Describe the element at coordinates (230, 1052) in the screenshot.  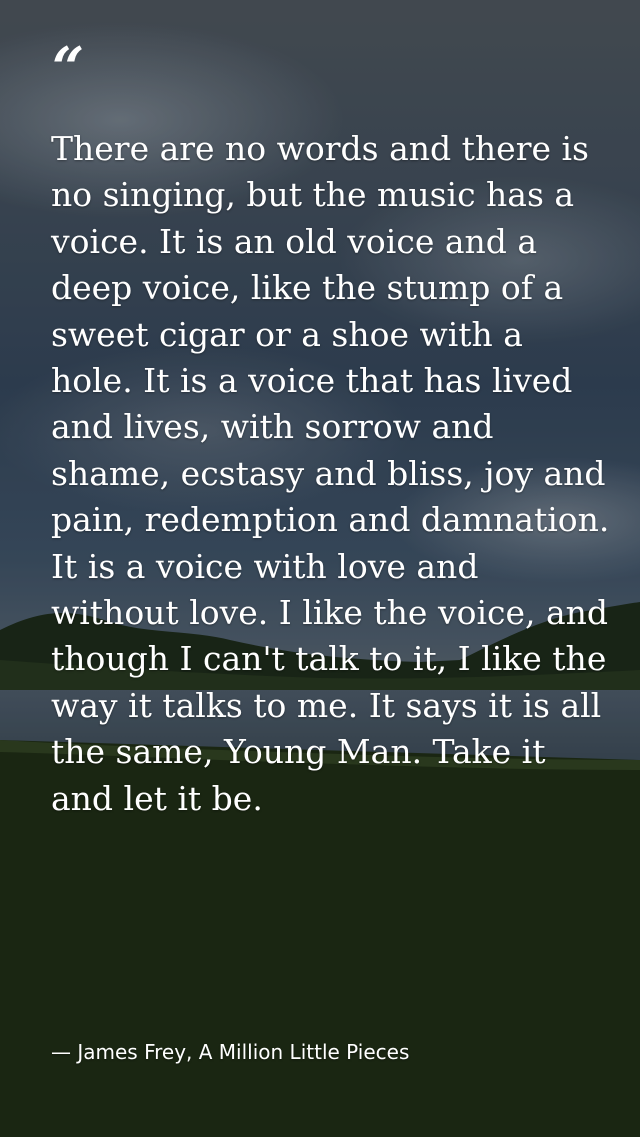
I see `quote-attribution: — James Frey, A Million Little Pieces` at that location.